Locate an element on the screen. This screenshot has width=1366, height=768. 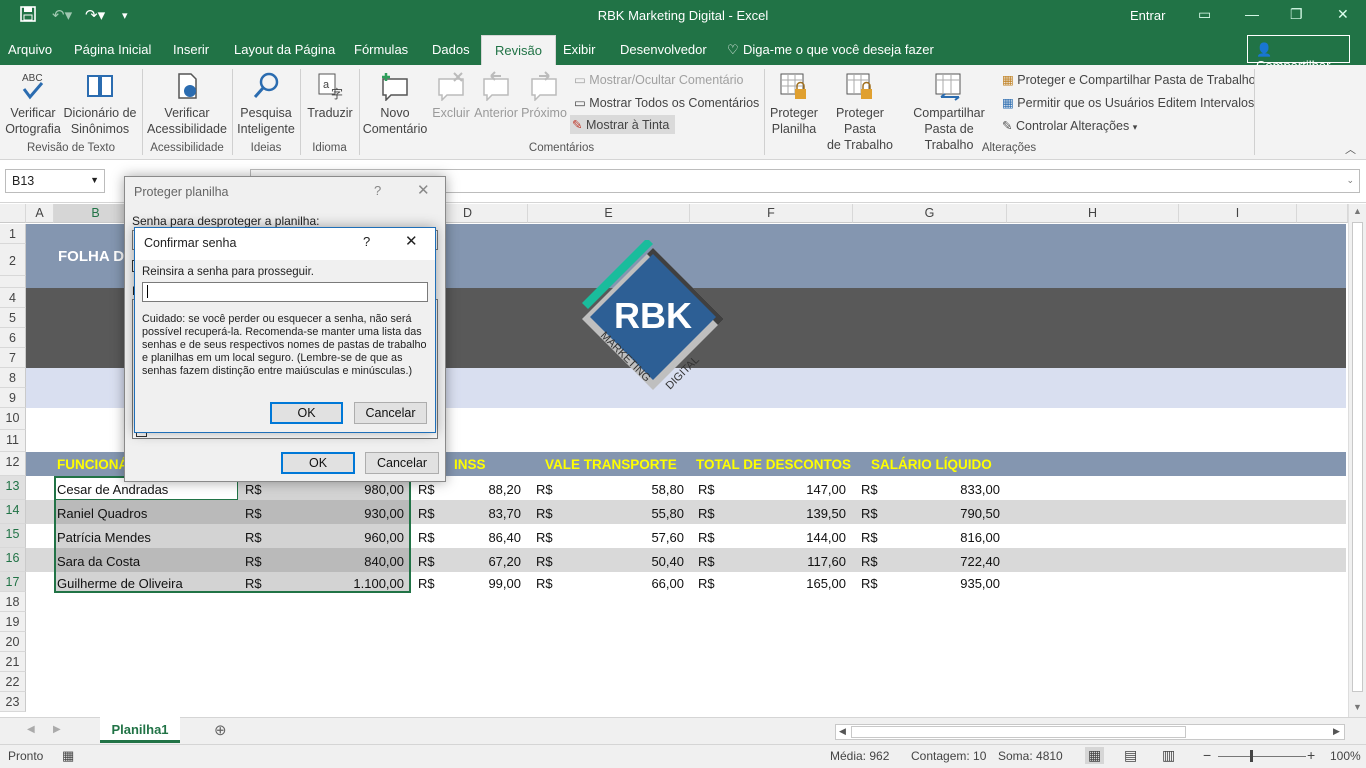
scroll-right-icon: ▶ is located at coordinates (1336, 731).